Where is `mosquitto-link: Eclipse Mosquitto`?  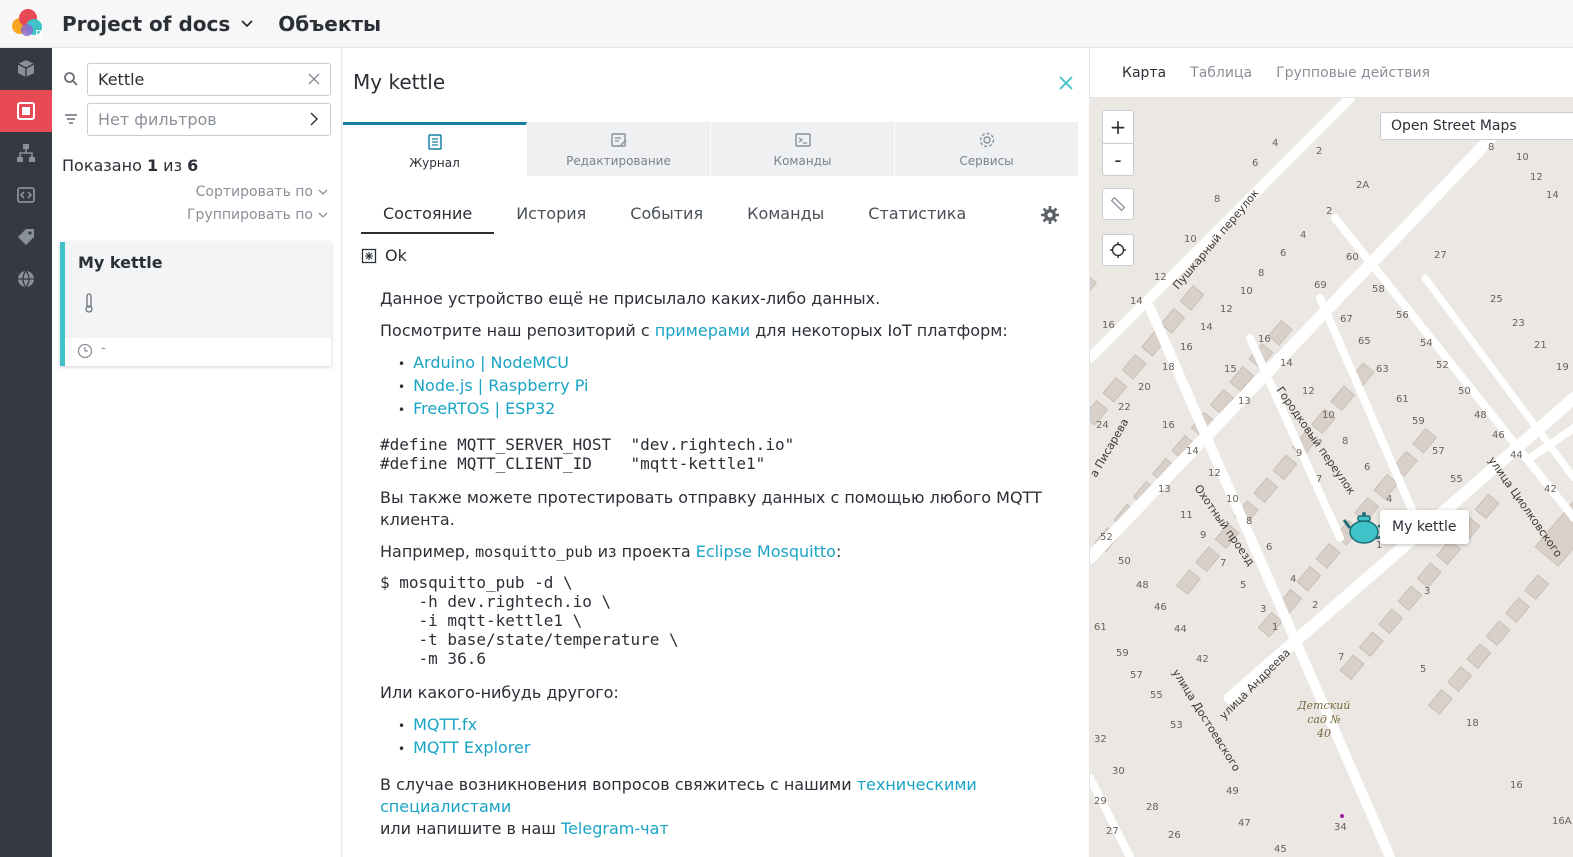
mosquitto-link: Eclipse Mosquitto is located at coordinates (766, 551).